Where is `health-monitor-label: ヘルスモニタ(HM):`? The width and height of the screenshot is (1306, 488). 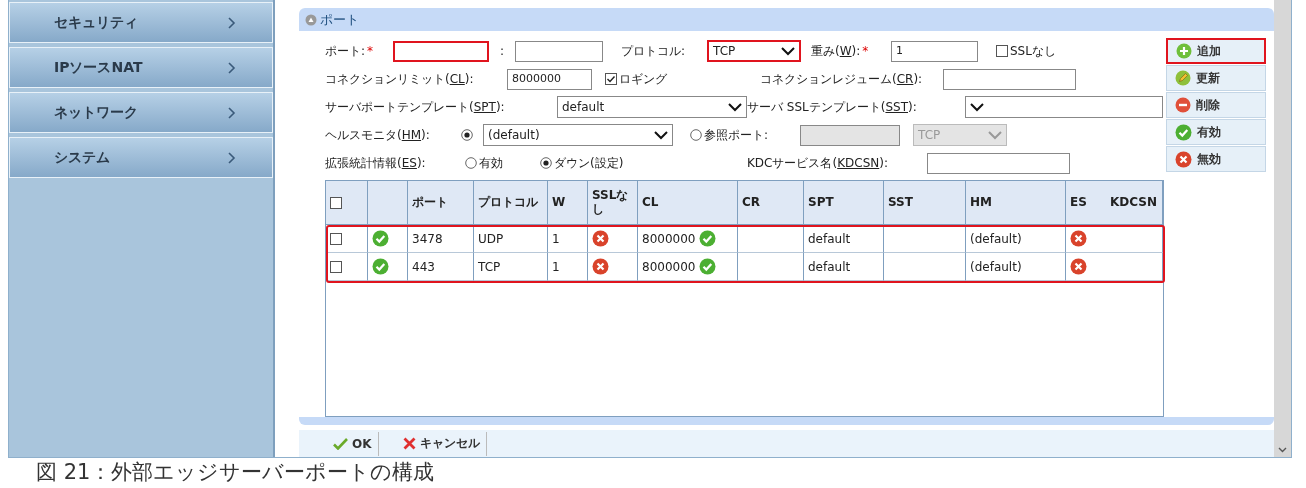 health-monitor-label: ヘルスモニタ(HM): is located at coordinates (378, 135).